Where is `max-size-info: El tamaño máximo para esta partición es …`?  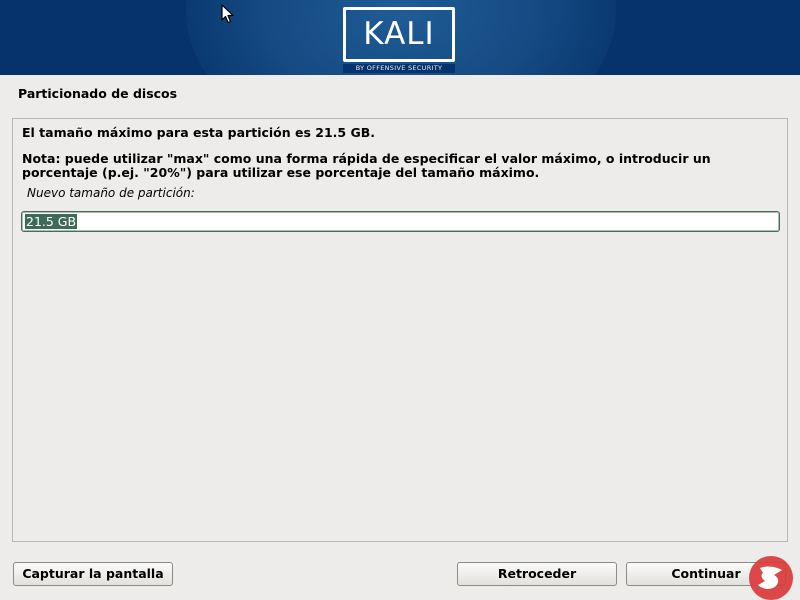 max-size-info: El tamaño máximo para esta partición es … is located at coordinates (199, 132).